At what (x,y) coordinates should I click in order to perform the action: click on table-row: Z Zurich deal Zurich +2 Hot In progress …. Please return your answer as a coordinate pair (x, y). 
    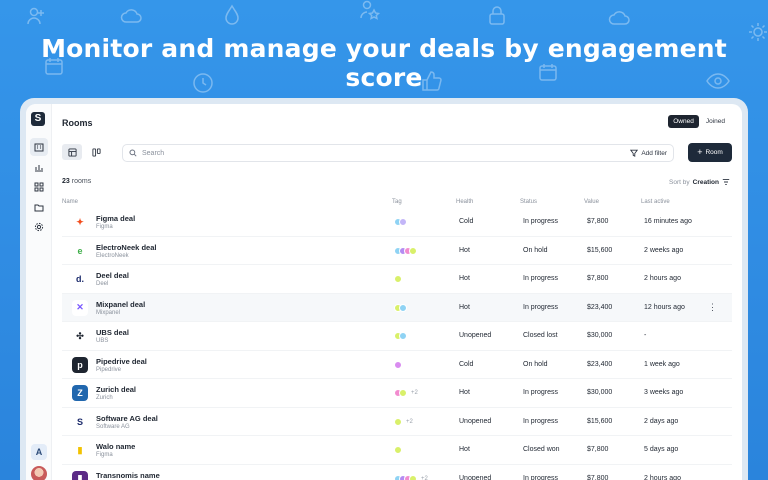
    Looking at the image, I should click on (397, 393).